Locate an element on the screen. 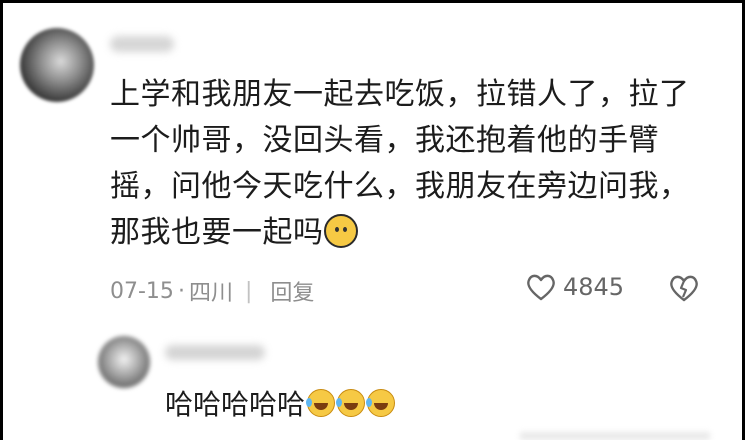 The height and width of the screenshot is (440, 745). comment-meta: 07-15 · 四川 | 回复 is located at coordinates (212, 291).